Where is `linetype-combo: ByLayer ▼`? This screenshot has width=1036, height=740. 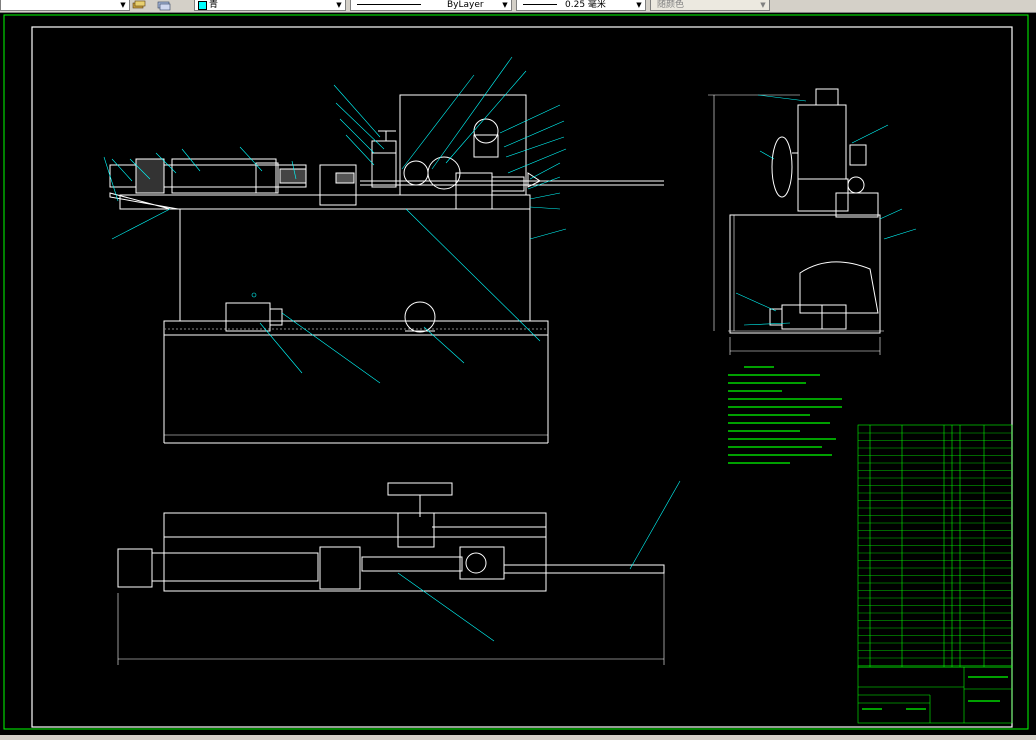
linetype-combo: ByLayer ▼ is located at coordinates (431, 5).